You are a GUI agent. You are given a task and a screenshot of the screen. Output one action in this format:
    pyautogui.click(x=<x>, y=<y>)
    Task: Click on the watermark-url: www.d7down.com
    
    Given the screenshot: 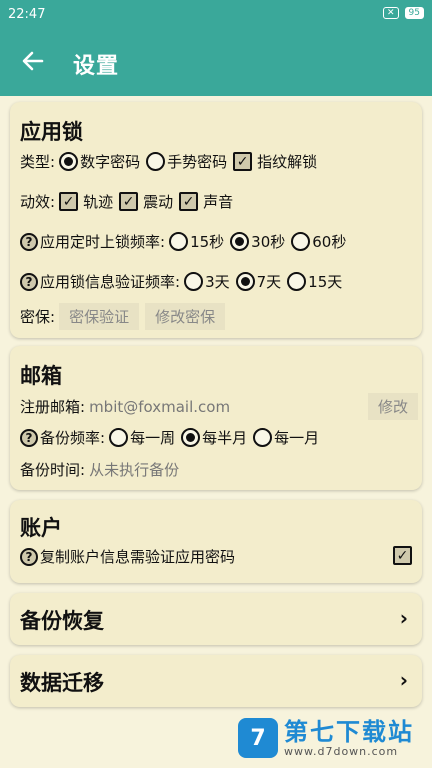 What is the action you would take?
    pyautogui.click(x=341, y=751)
    